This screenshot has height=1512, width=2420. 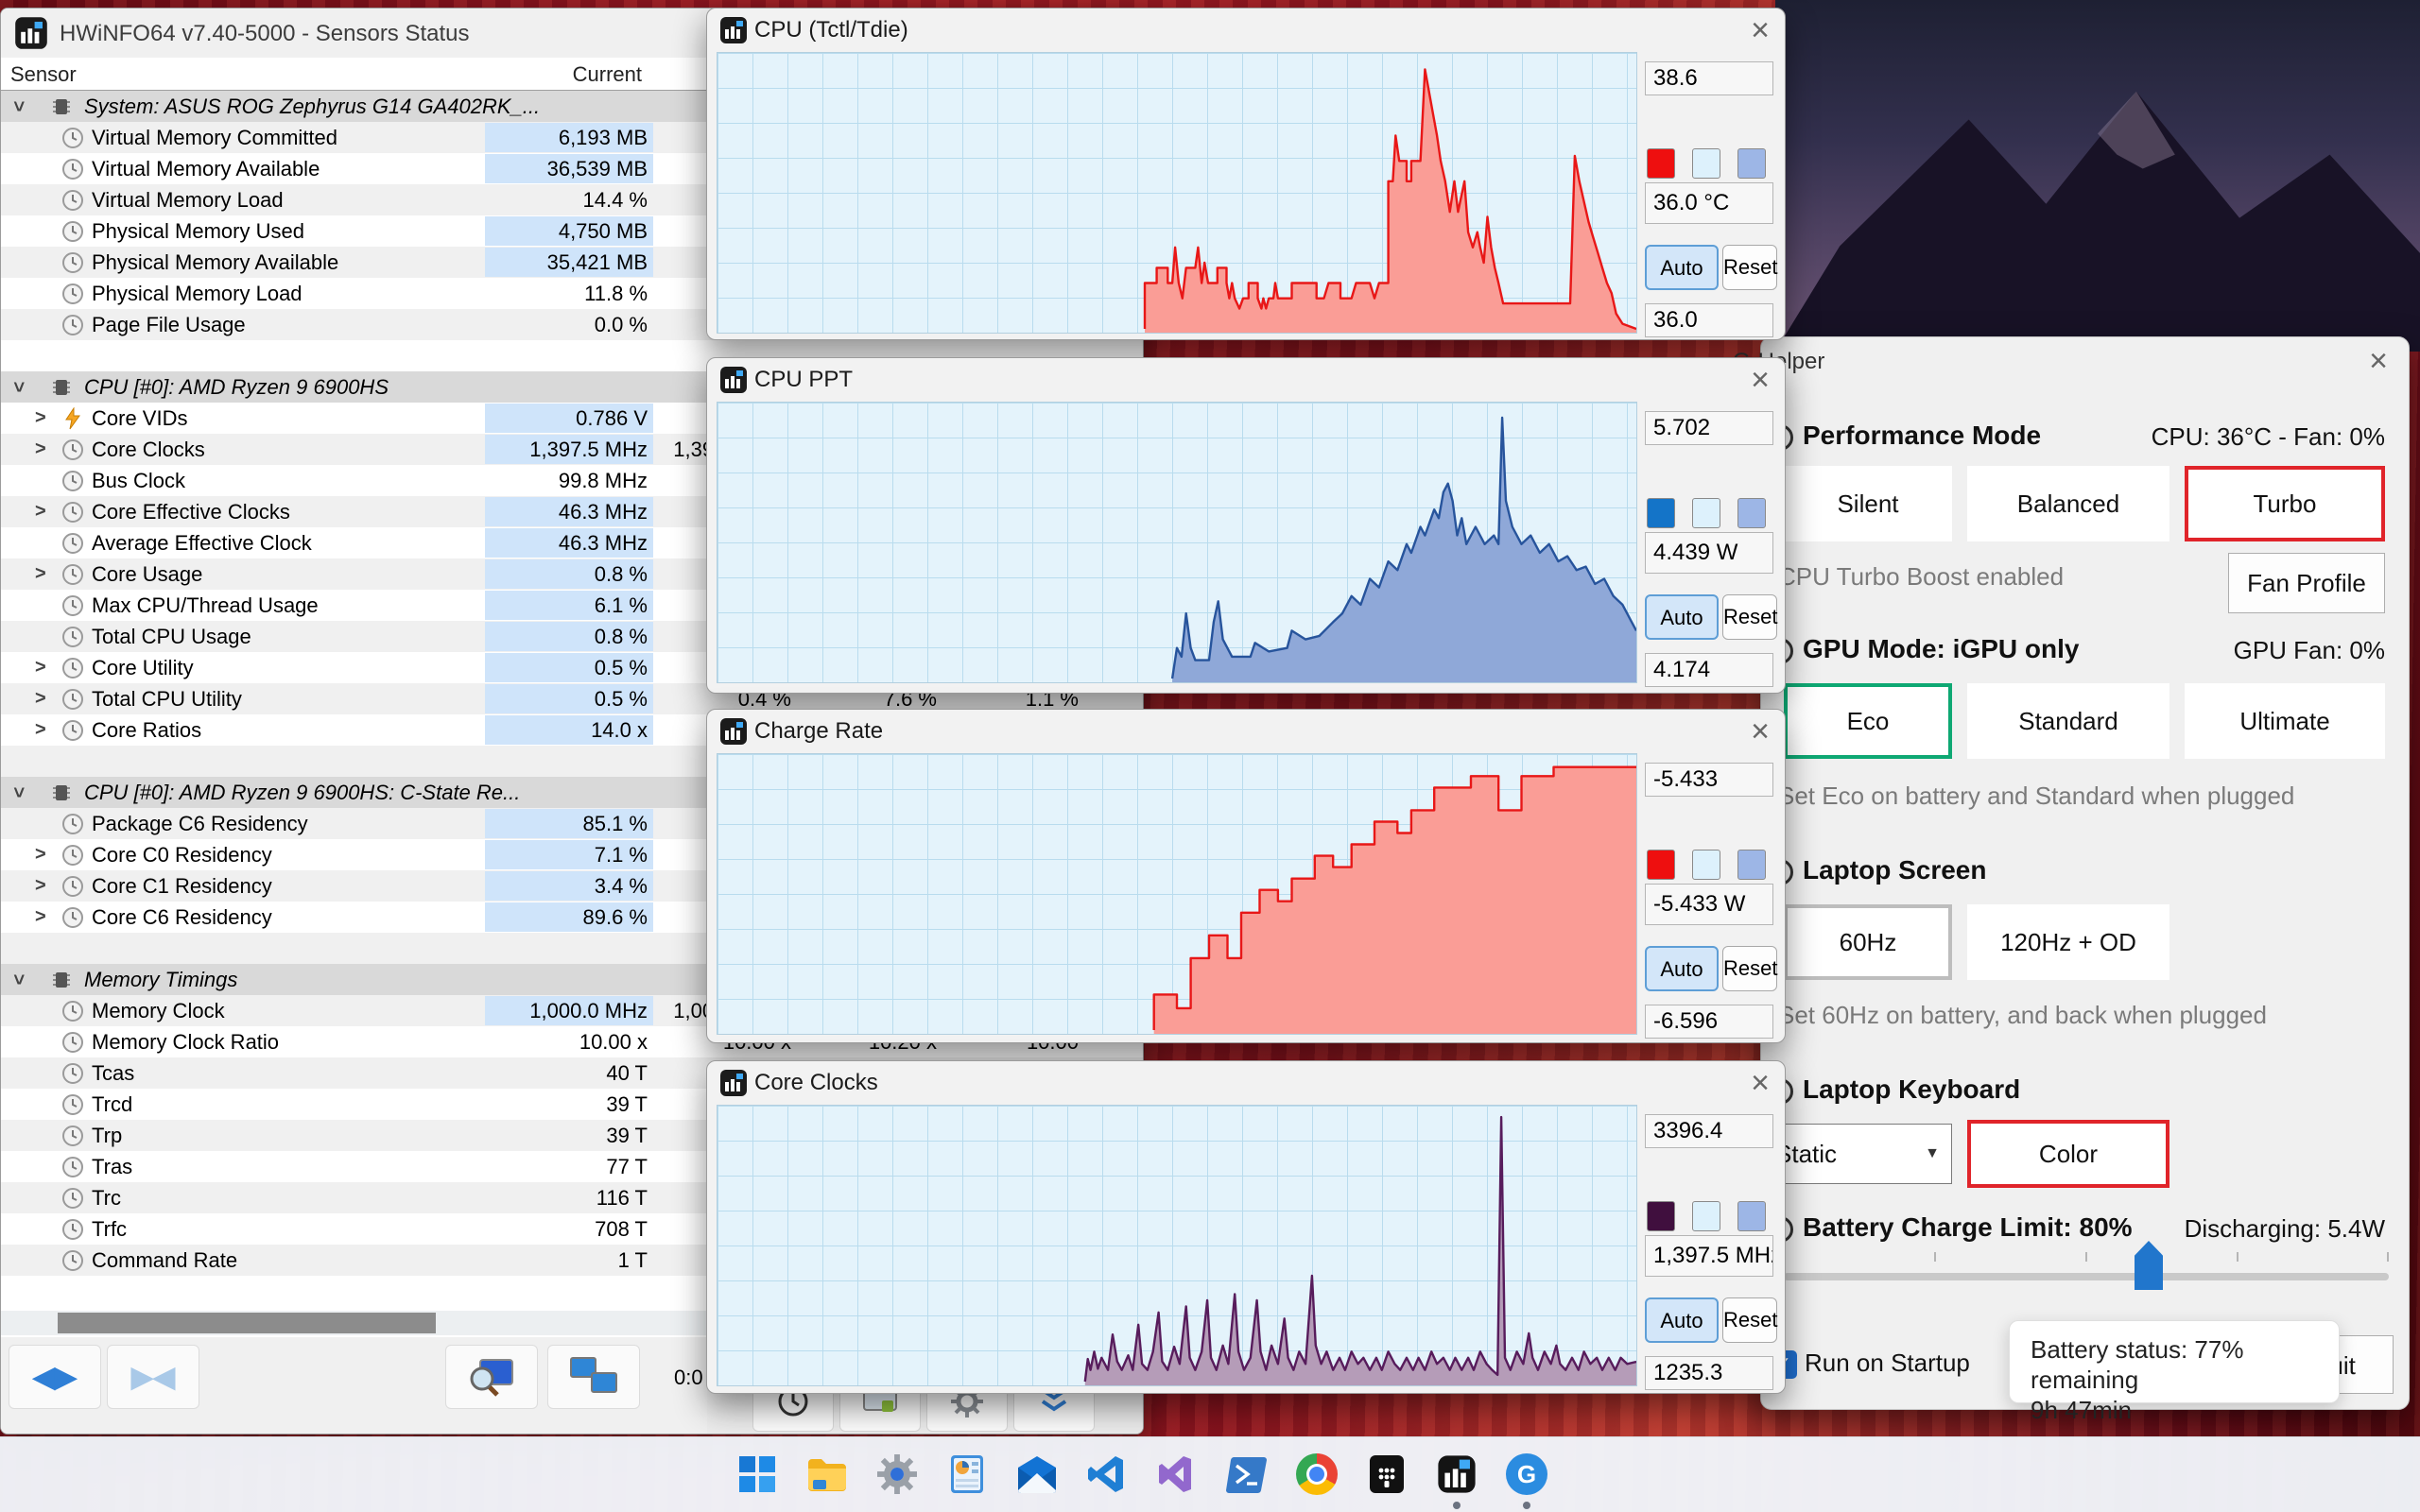 I want to click on taskbar-icon-hwinfo, so click(x=1456, y=1474).